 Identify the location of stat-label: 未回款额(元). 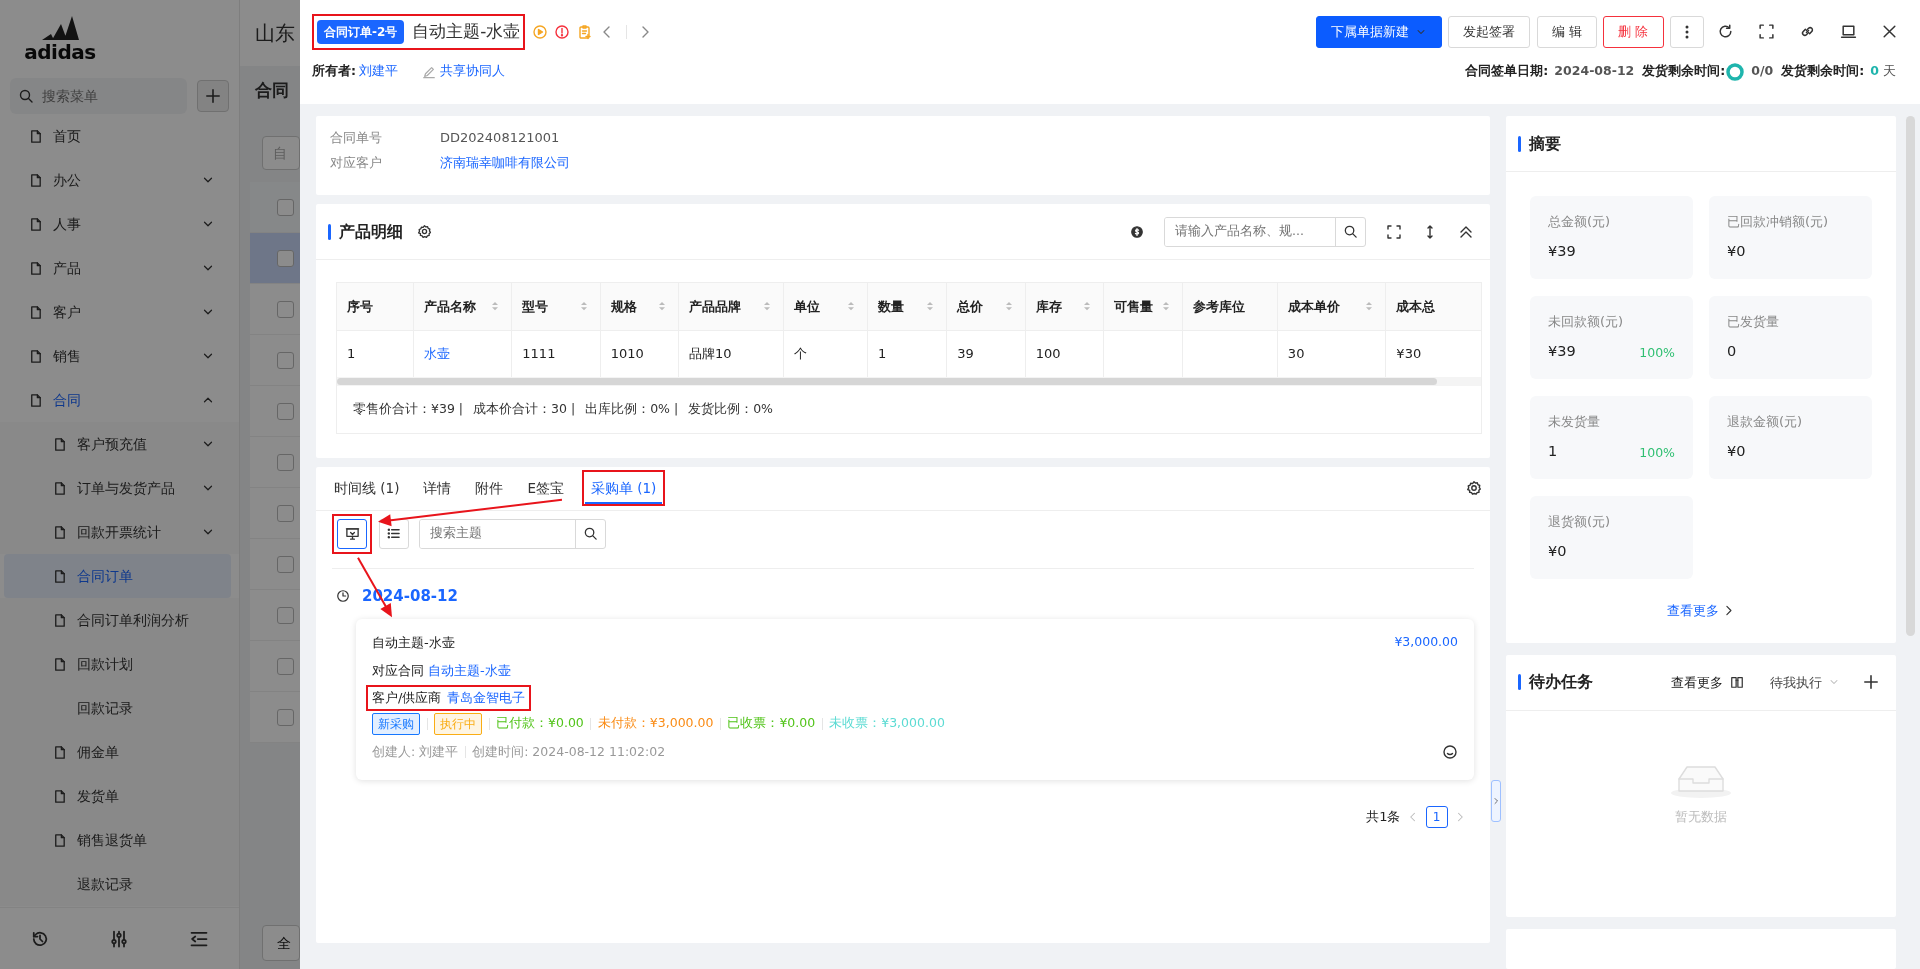
(1586, 322).